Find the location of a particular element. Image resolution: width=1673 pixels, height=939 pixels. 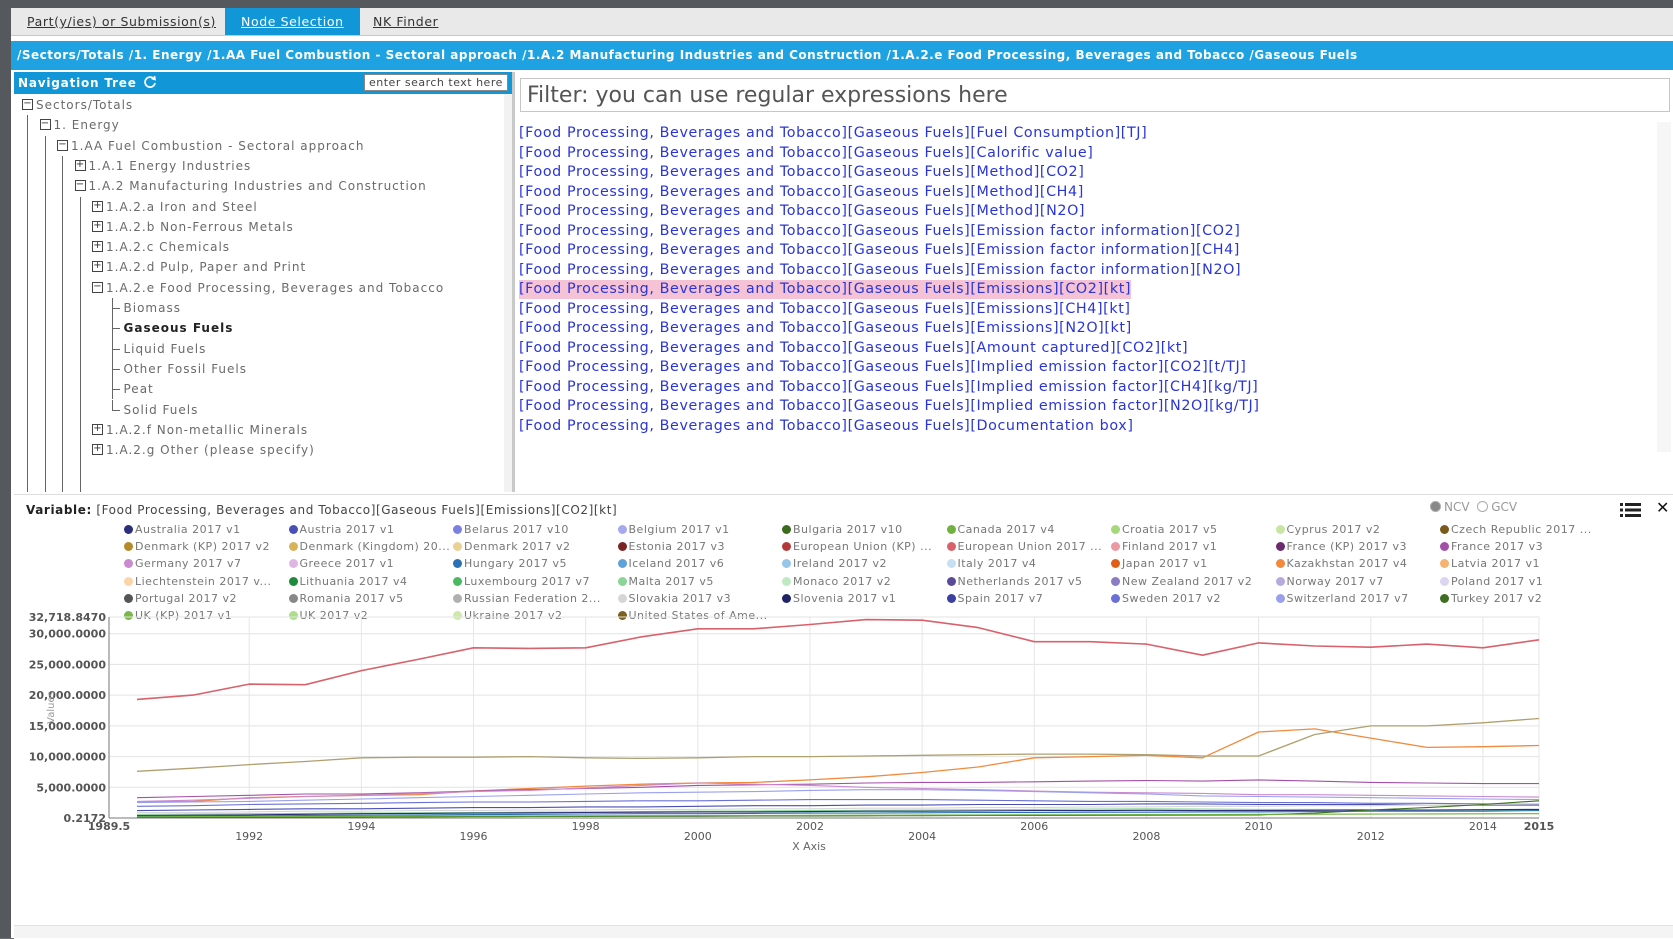

legend-item: Portugal 2017 v2 is located at coordinates (180, 598).